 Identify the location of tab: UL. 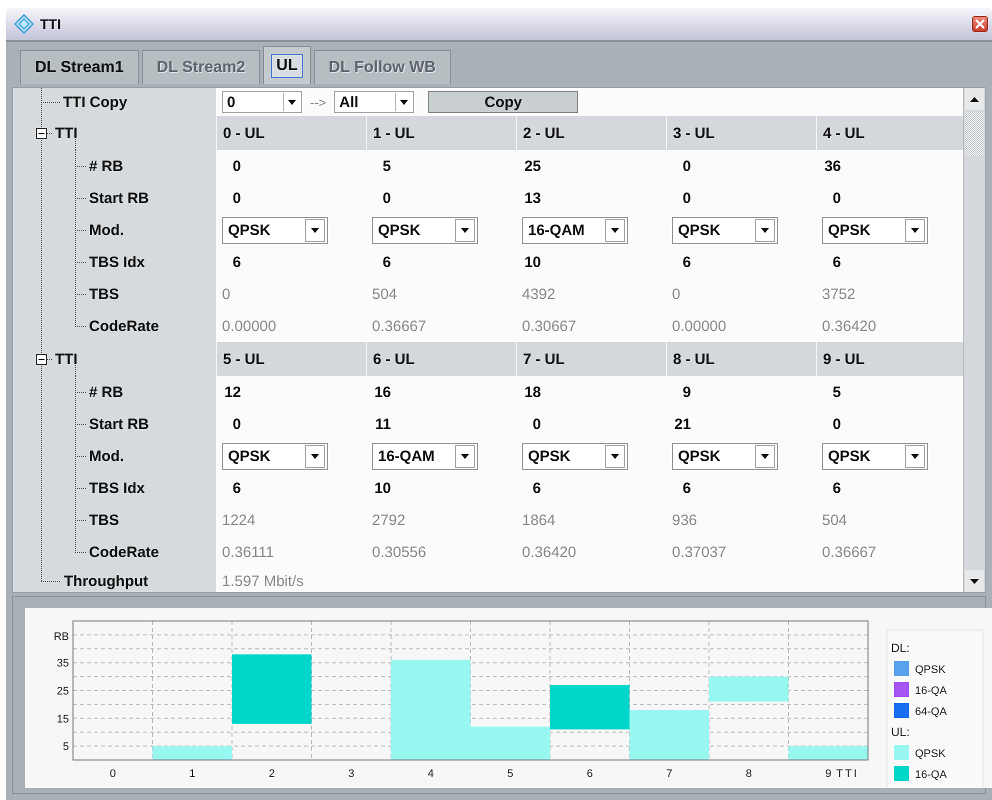
(287, 65).